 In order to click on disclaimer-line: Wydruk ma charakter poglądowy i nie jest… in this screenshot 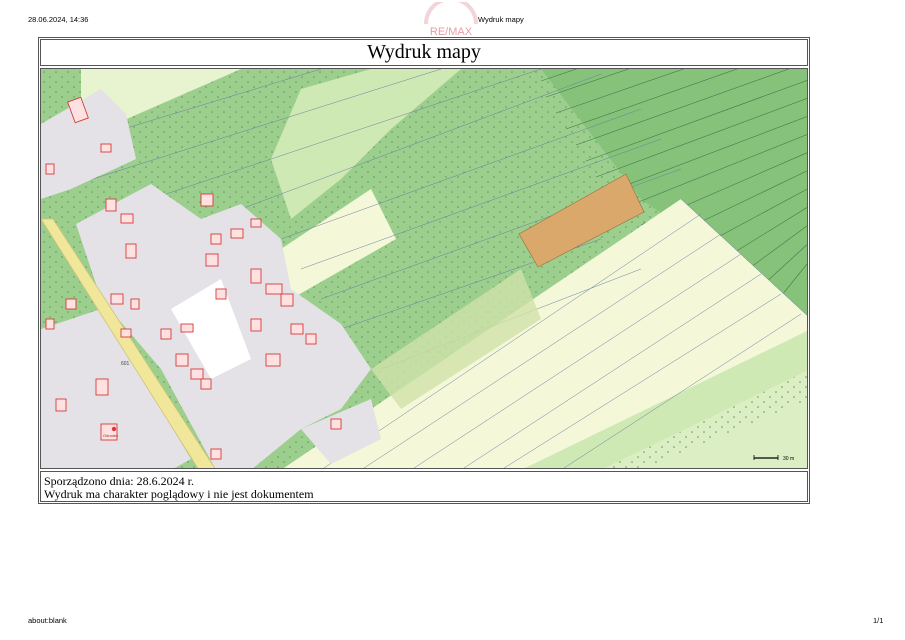, I will do `click(179, 494)`.